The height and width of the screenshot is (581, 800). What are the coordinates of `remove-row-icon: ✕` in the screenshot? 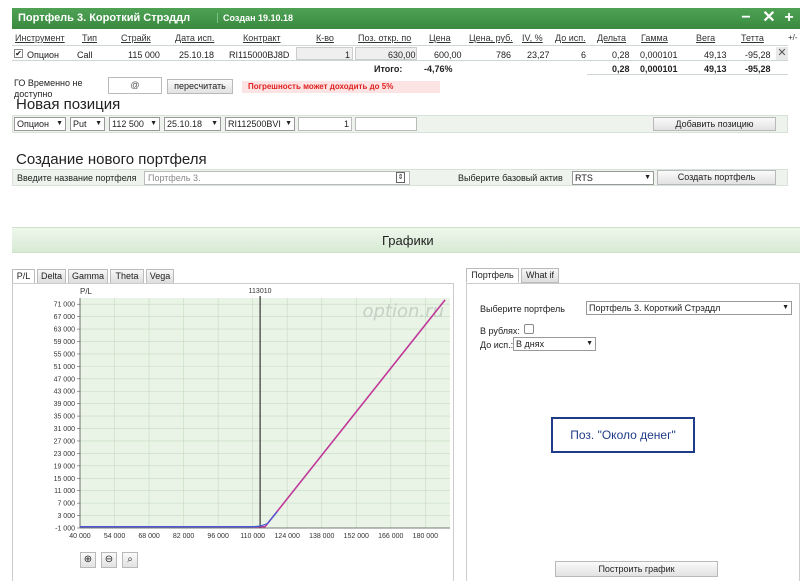 It's located at (782, 53).